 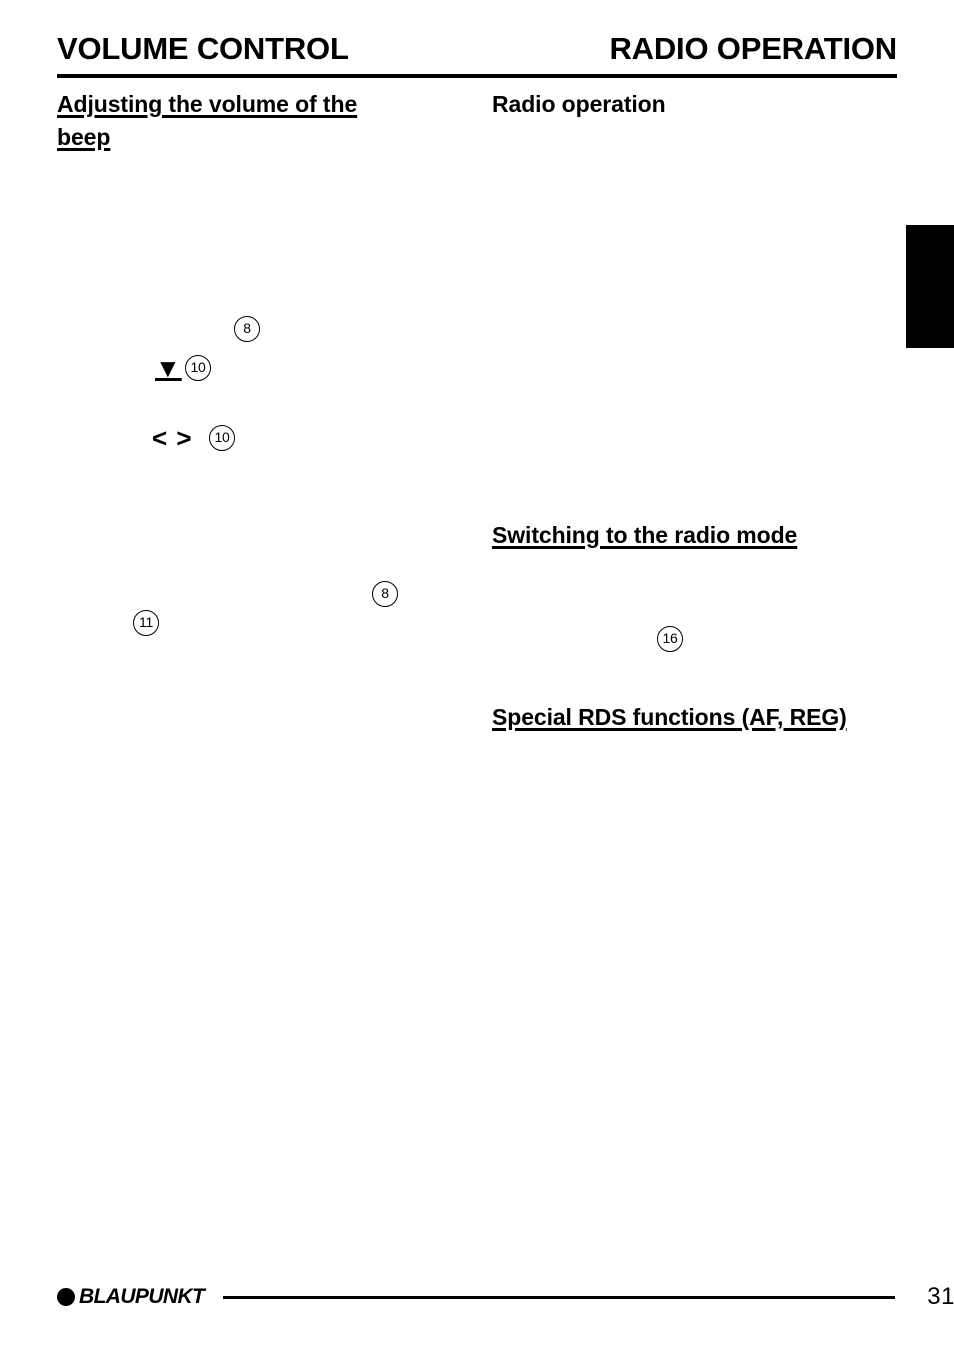 What do you see at coordinates (207, 120) in the screenshot?
I see `heading-adjusting-beep-volume: Adjusting the volume of the beep` at bounding box center [207, 120].